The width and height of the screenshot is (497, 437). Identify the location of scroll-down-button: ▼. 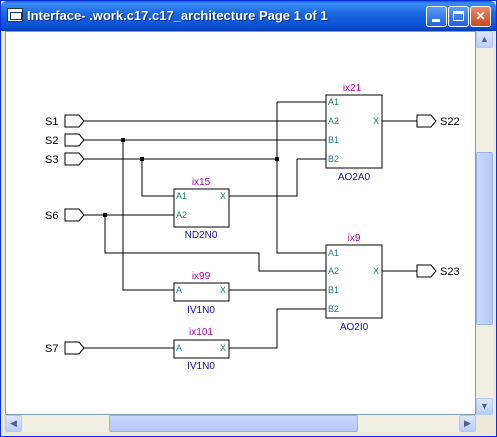
(484, 406).